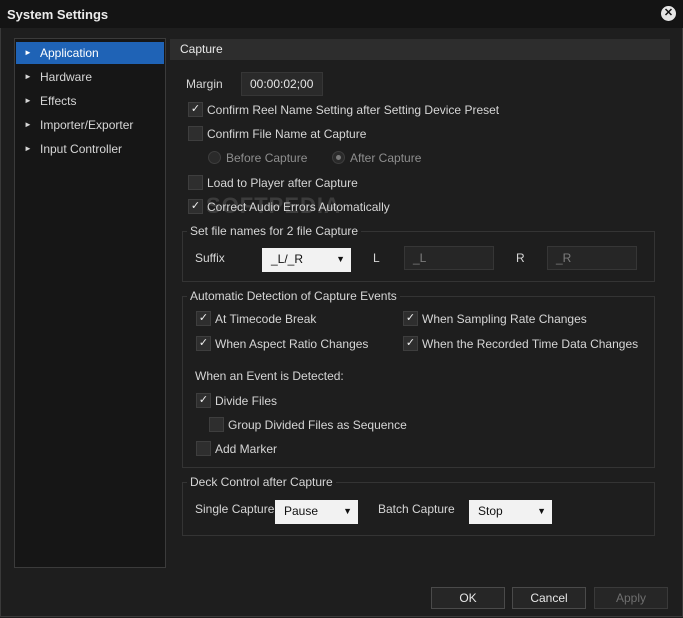  I want to click on load-player-checkbox, so click(195, 182).